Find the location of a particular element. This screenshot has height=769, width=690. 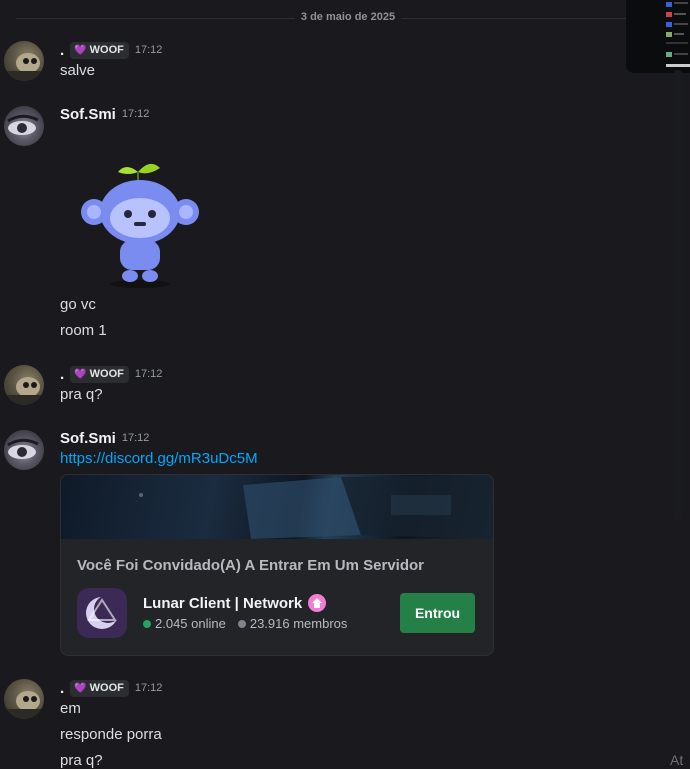

message: . 💜 WOOF 17:12 salve is located at coordinates (335, 62).